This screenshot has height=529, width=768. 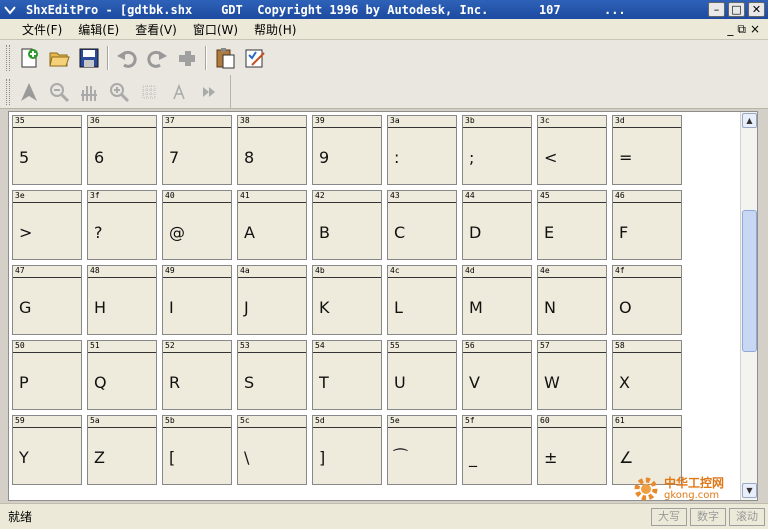 I want to click on menu-file: 文件(F), so click(x=42, y=29).